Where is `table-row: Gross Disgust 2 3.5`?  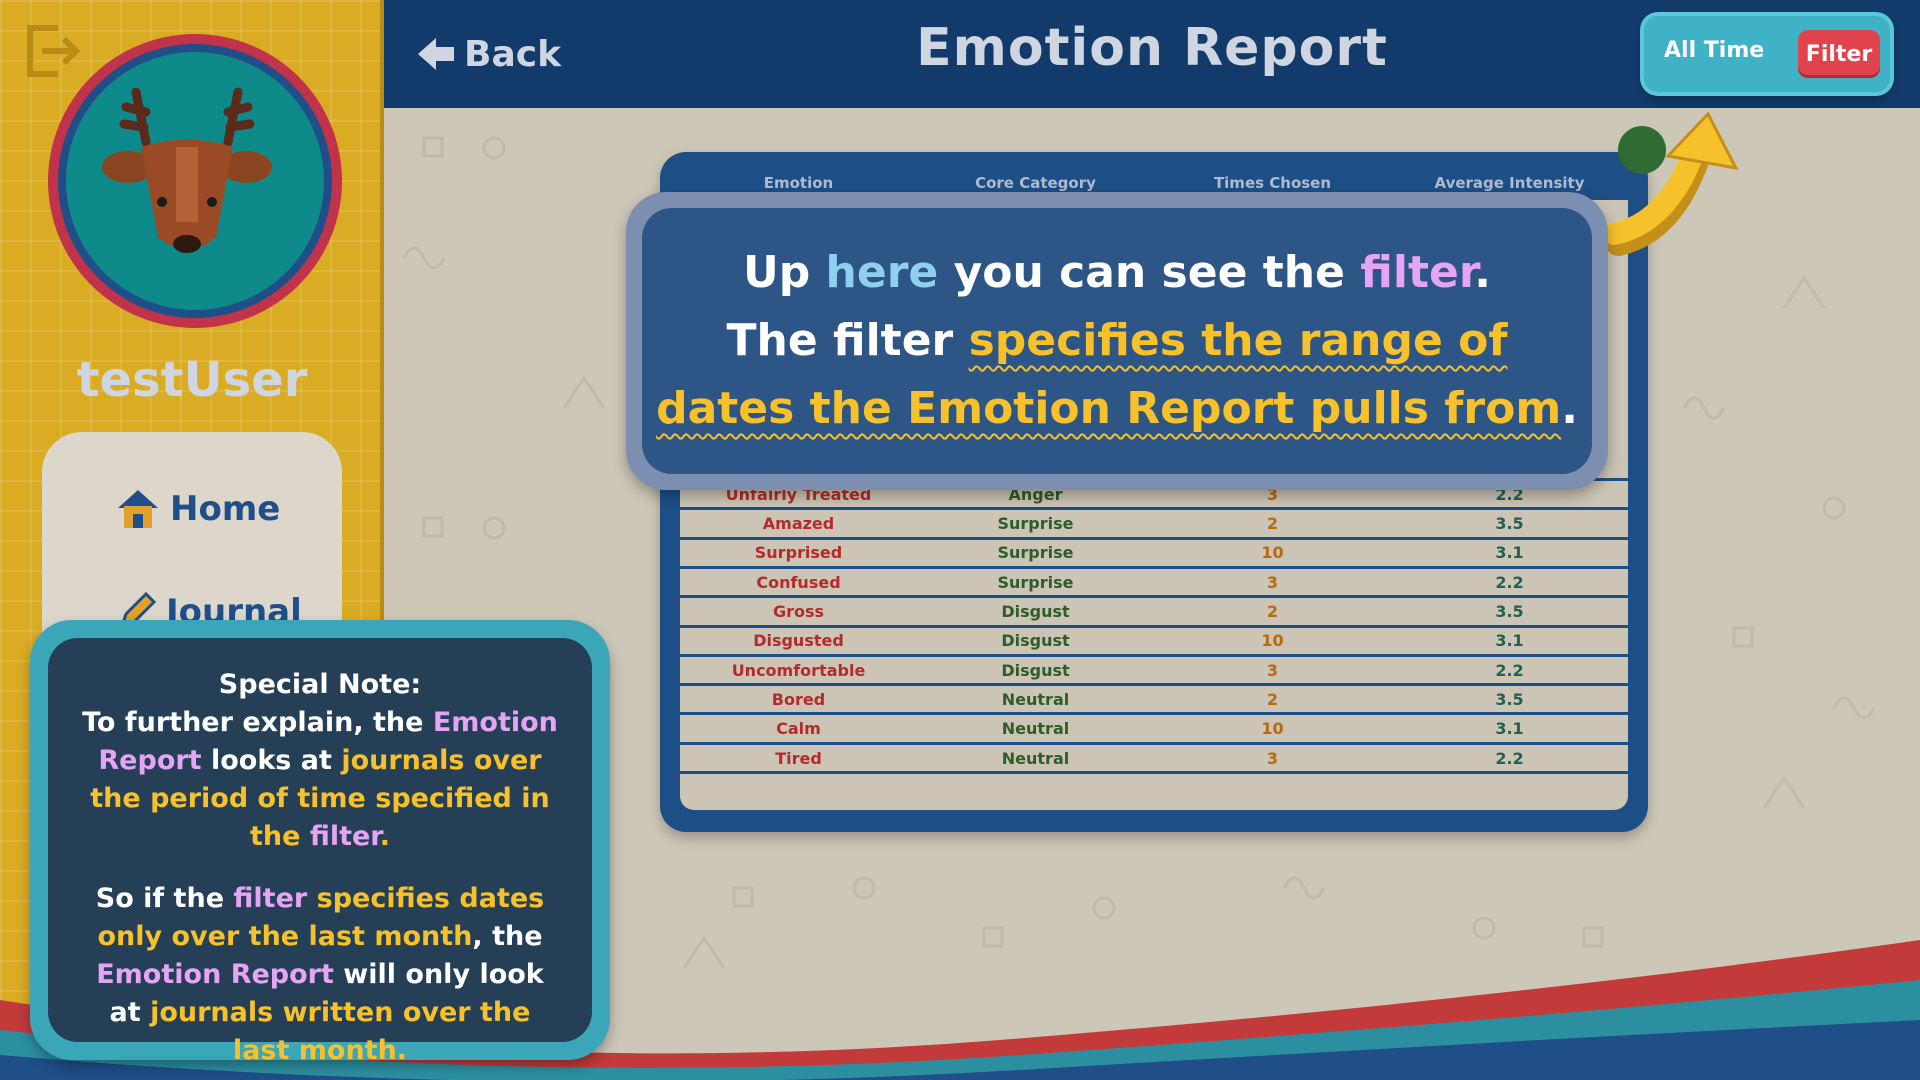
table-row: Gross Disgust 2 3.5 is located at coordinates (1154, 613).